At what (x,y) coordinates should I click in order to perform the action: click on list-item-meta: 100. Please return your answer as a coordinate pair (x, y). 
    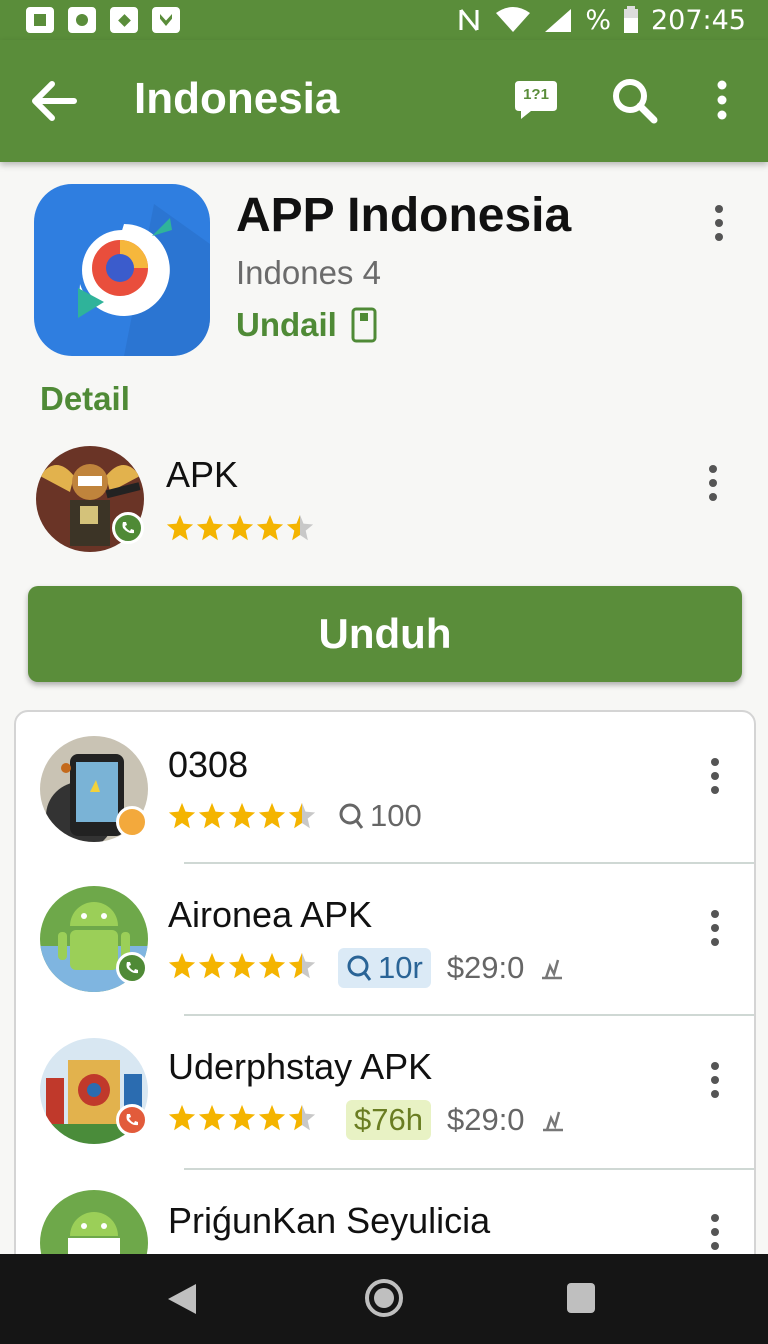
    Looking at the image, I should click on (380, 816).